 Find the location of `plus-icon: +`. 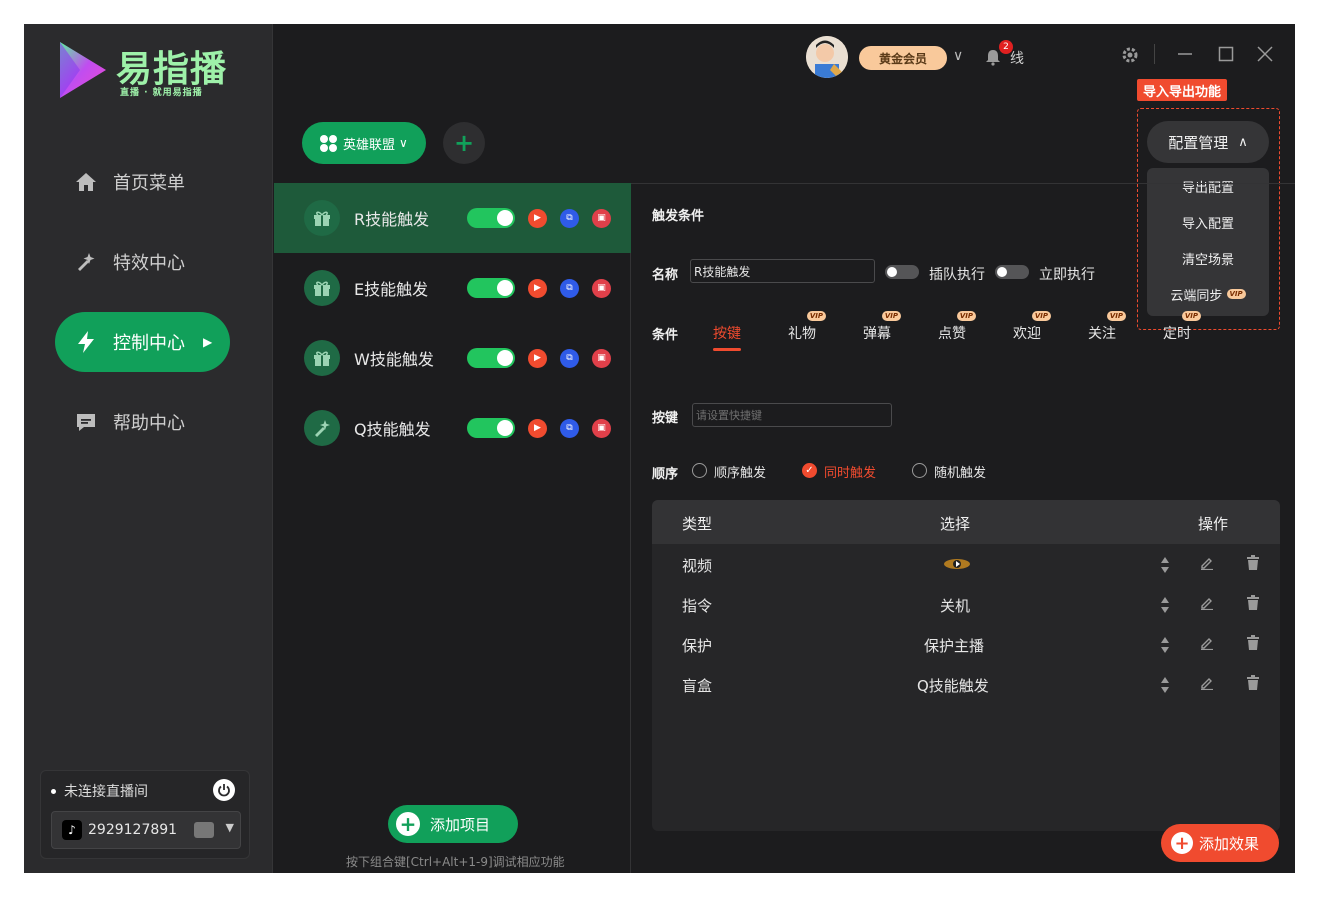

plus-icon: + is located at coordinates (408, 824).